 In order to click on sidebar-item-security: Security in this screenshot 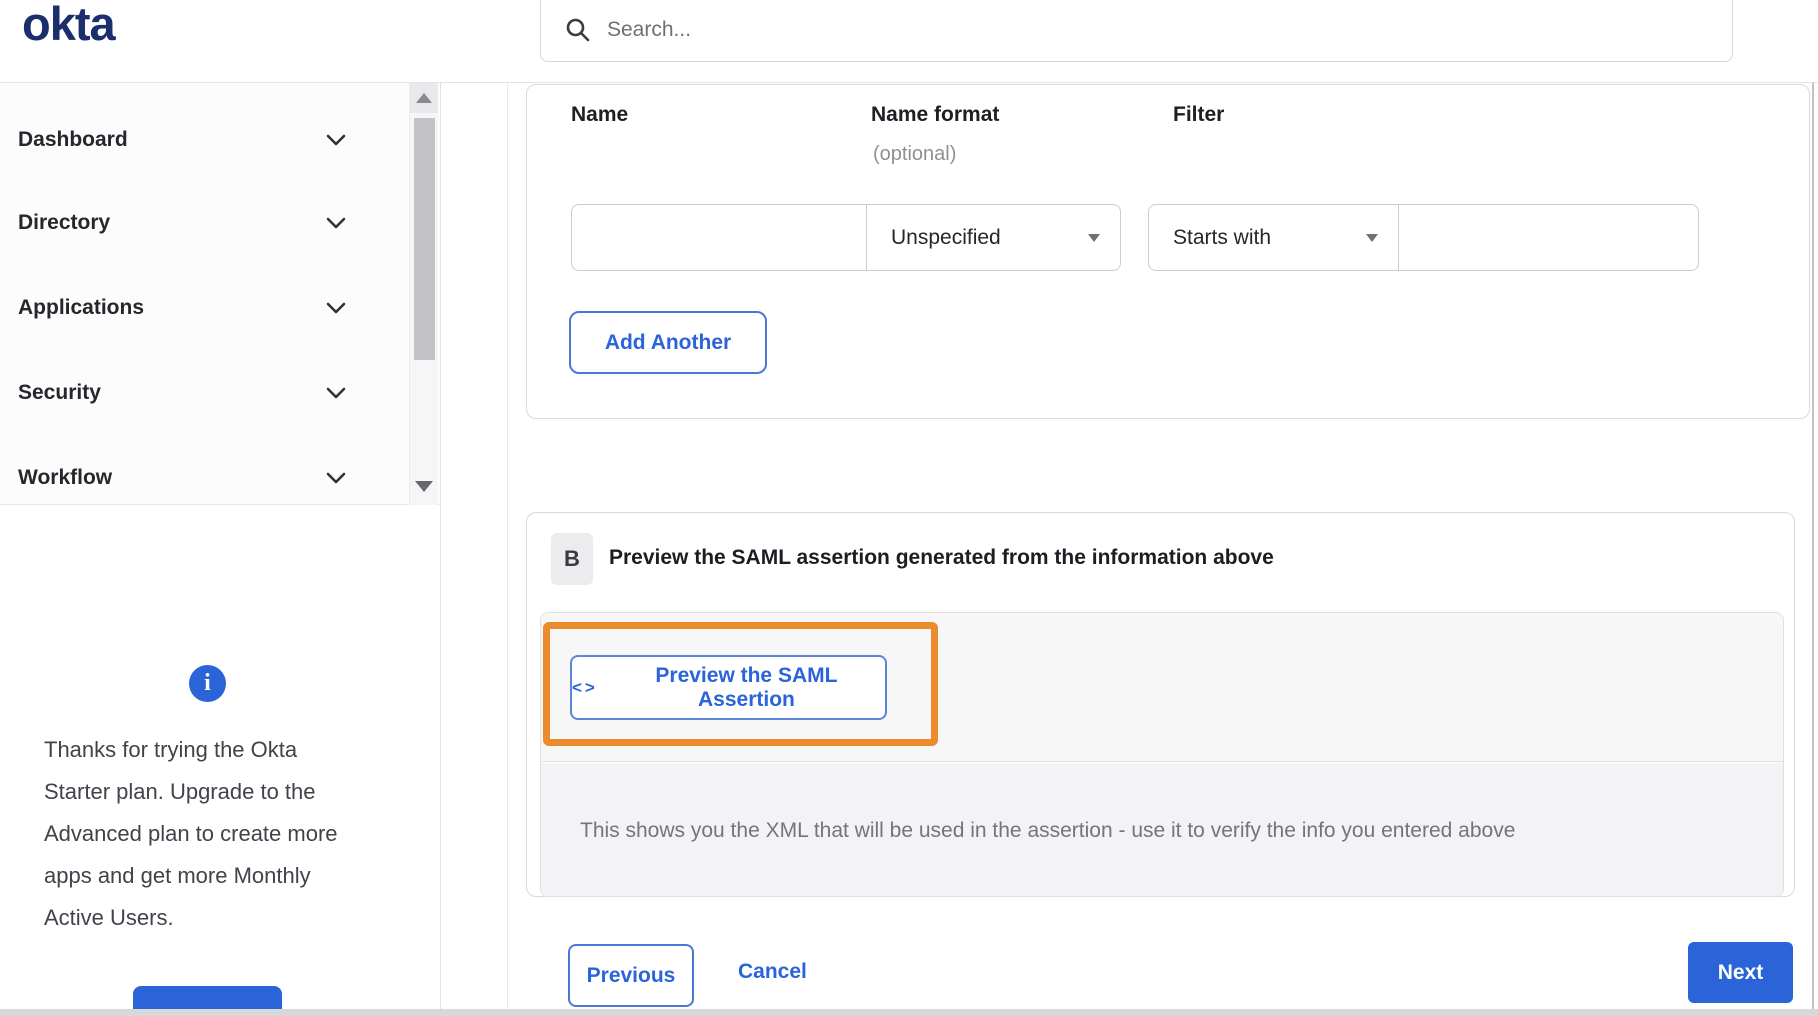, I will do `click(202, 393)`.